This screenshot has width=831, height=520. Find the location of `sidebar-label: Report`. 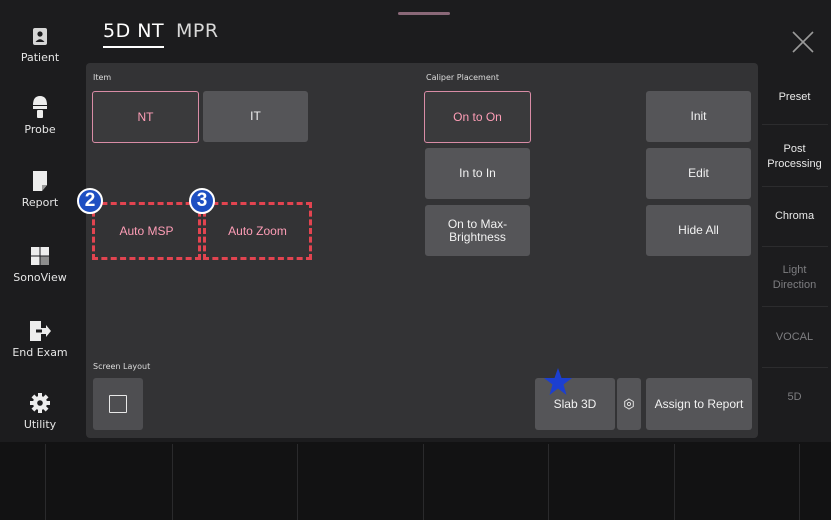

sidebar-label: Report is located at coordinates (40, 202).